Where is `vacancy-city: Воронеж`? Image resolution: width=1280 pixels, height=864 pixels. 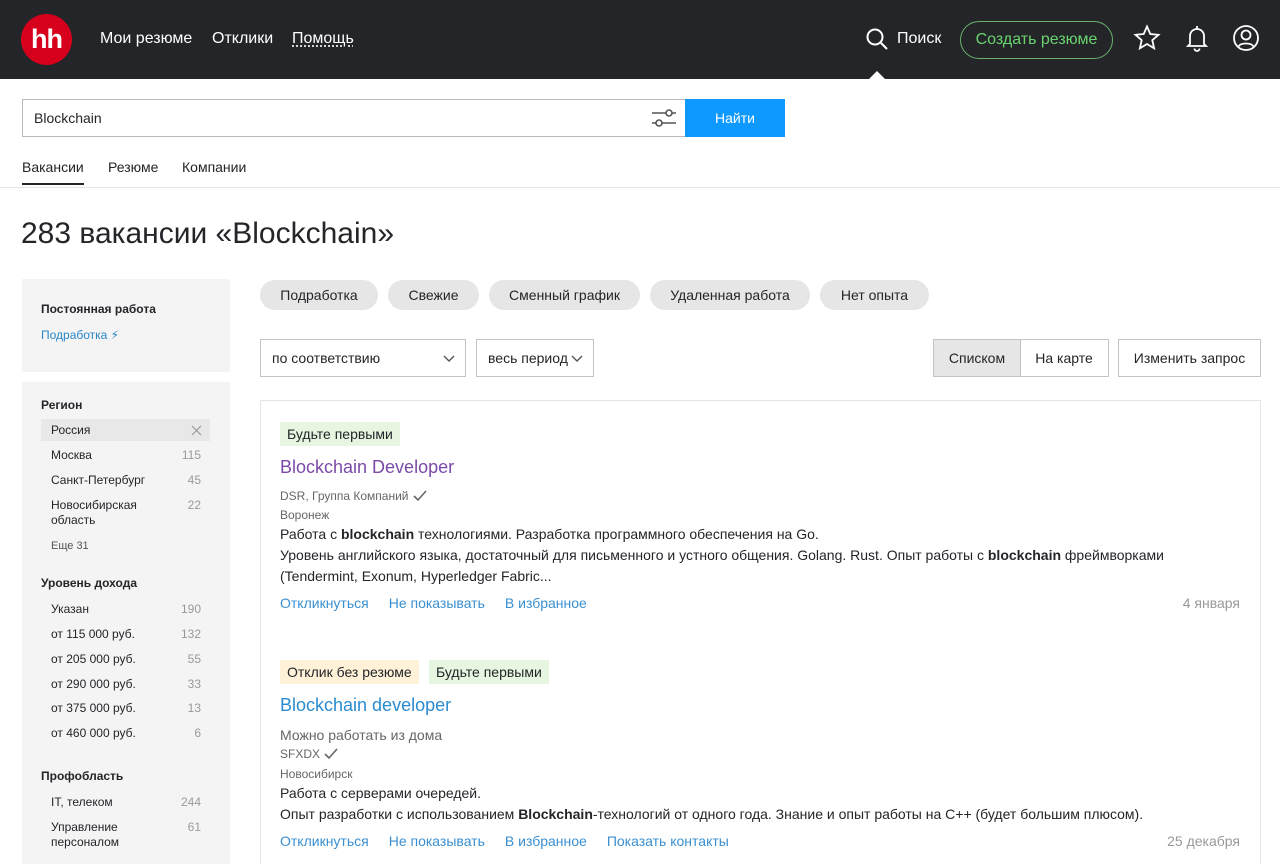
vacancy-city: Воронеж is located at coordinates (305, 515).